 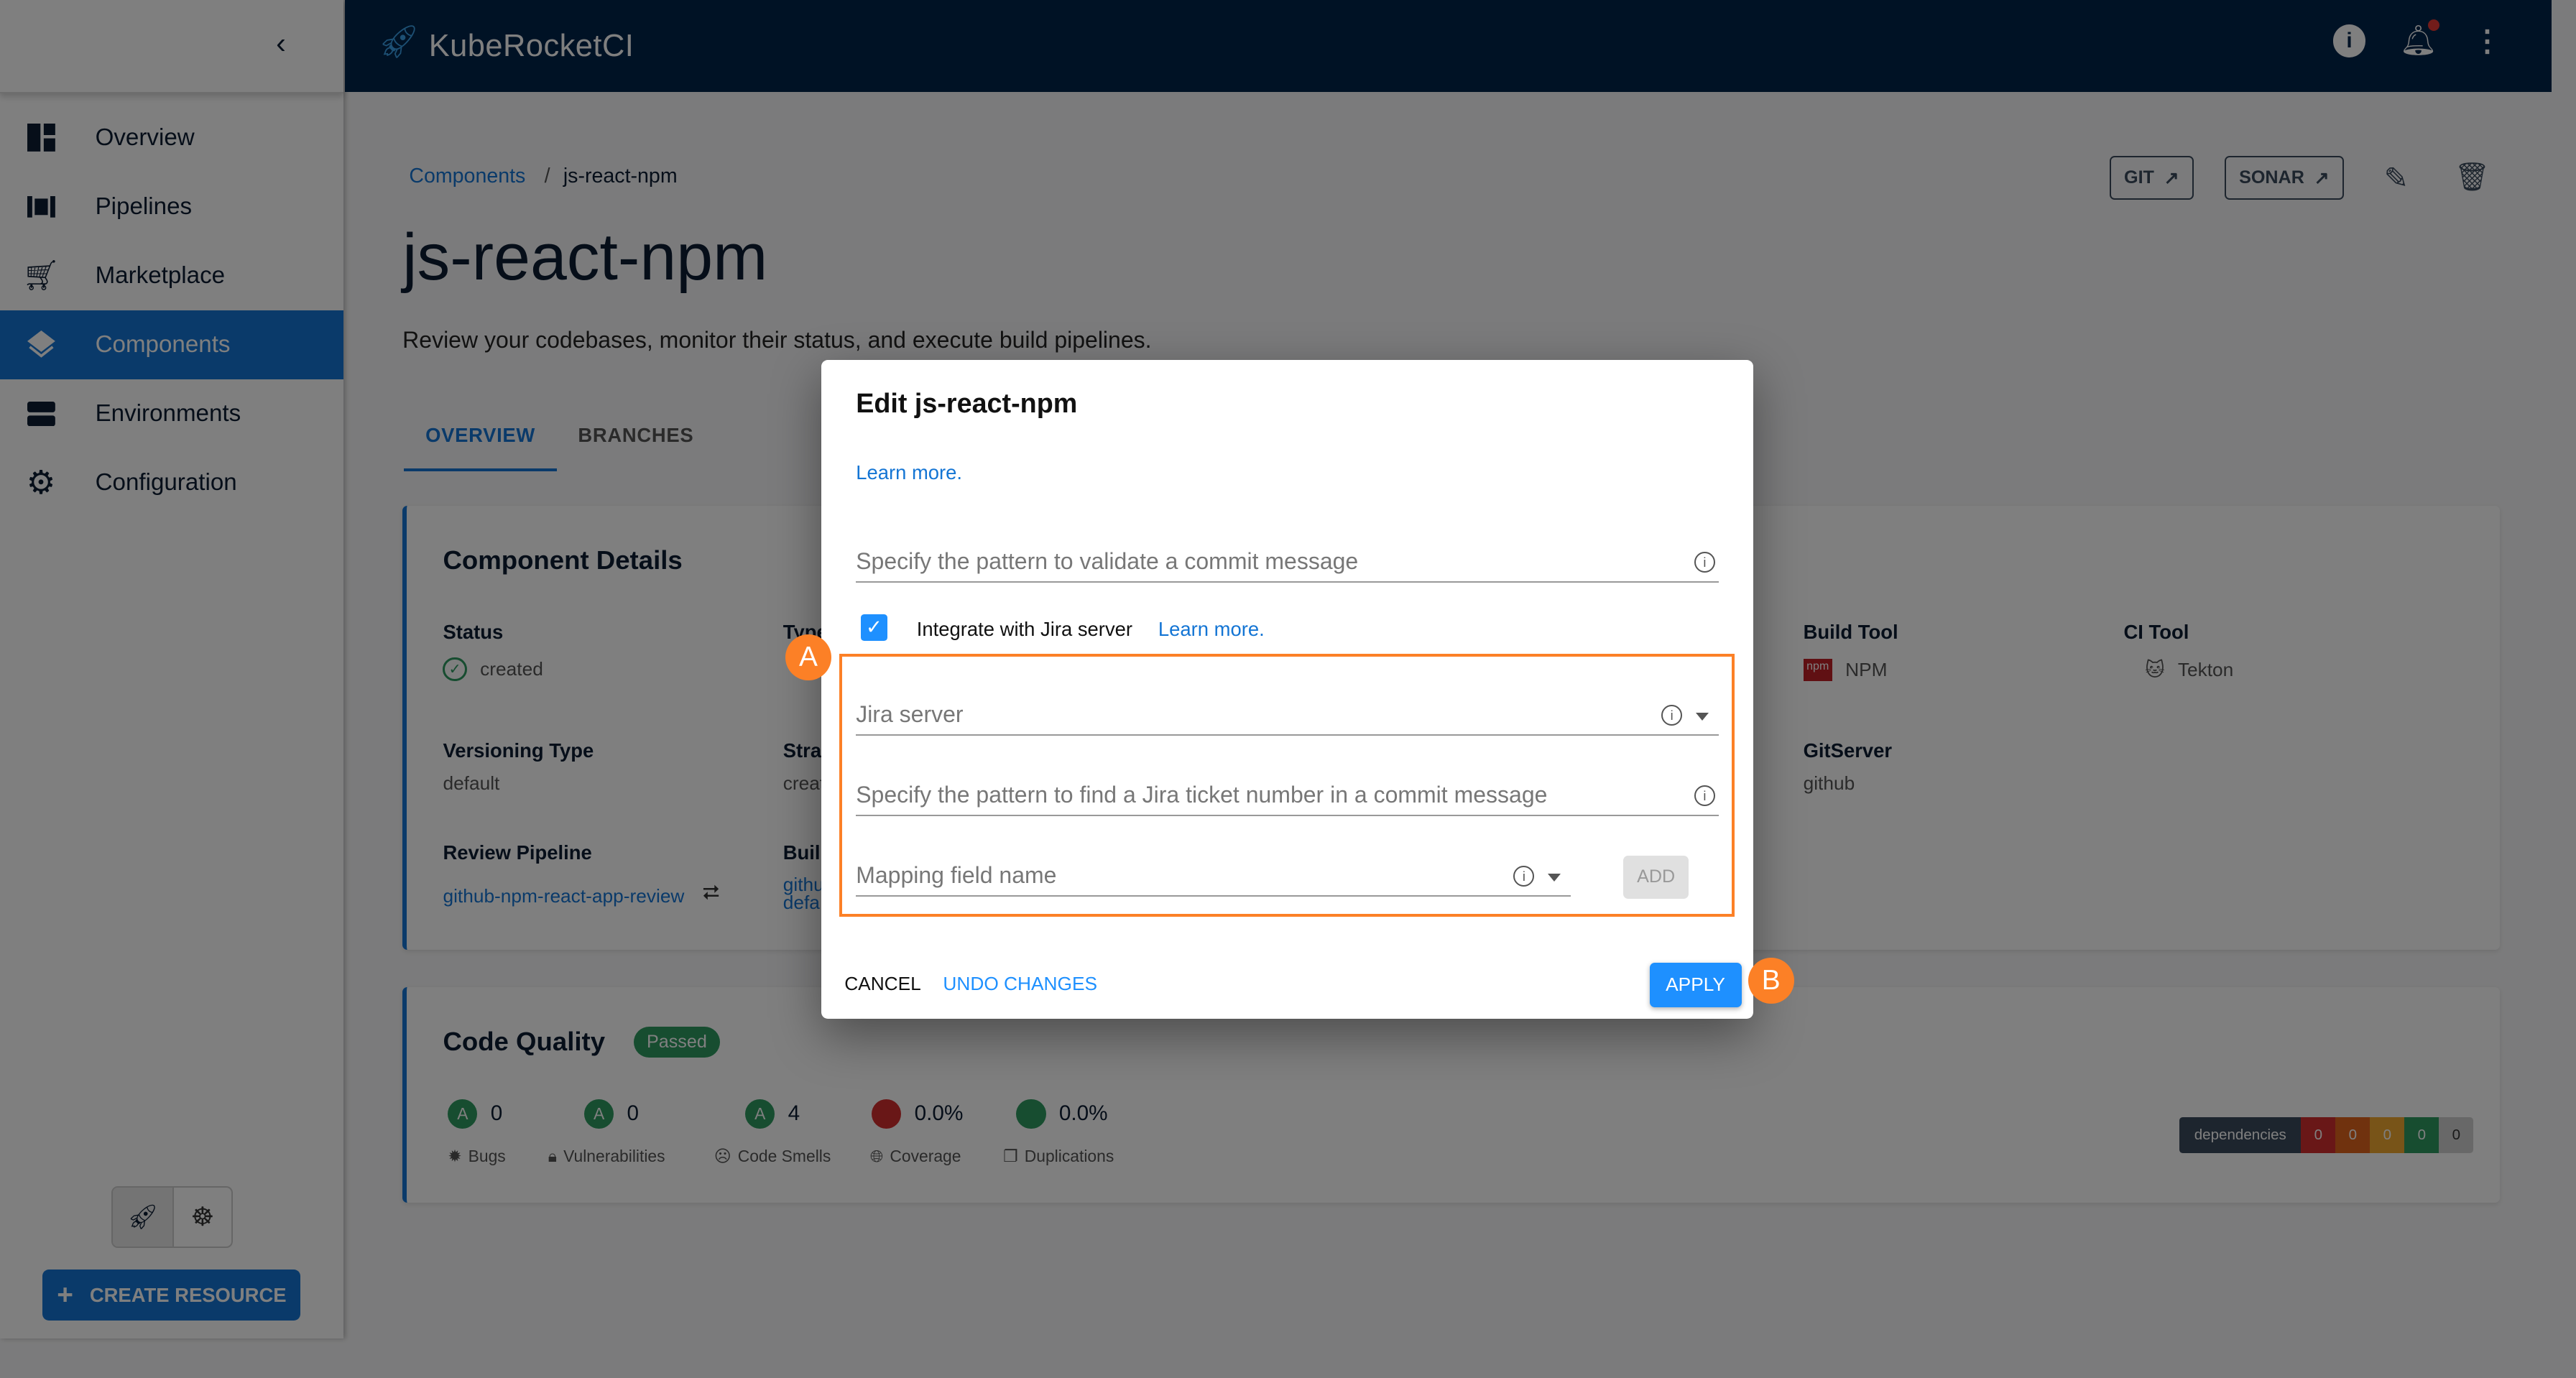 What do you see at coordinates (1212, 629) in the screenshot?
I see `jira-learn-more-link: Learn more.` at bounding box center [1212, 629].